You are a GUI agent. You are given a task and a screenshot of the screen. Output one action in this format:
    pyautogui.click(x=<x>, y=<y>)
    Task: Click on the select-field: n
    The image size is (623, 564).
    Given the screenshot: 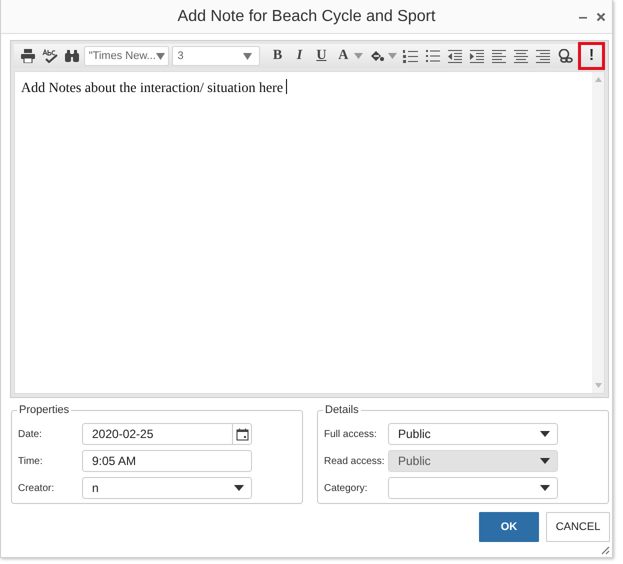 What is the action you would take?
    pyautogui.click(x=167, y=488)
    